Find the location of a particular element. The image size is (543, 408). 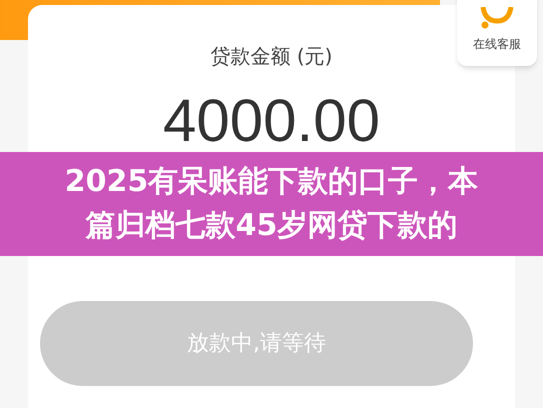

customer-service-label: 在线客服 is located at coordinates (497, 44).